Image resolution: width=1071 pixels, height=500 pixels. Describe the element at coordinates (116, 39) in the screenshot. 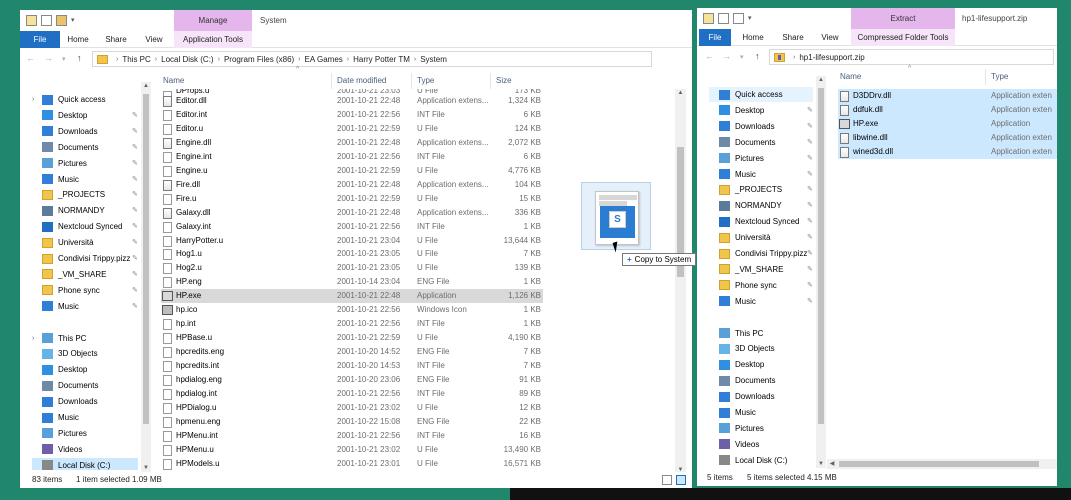

I see `tab-share: Share` at that location.